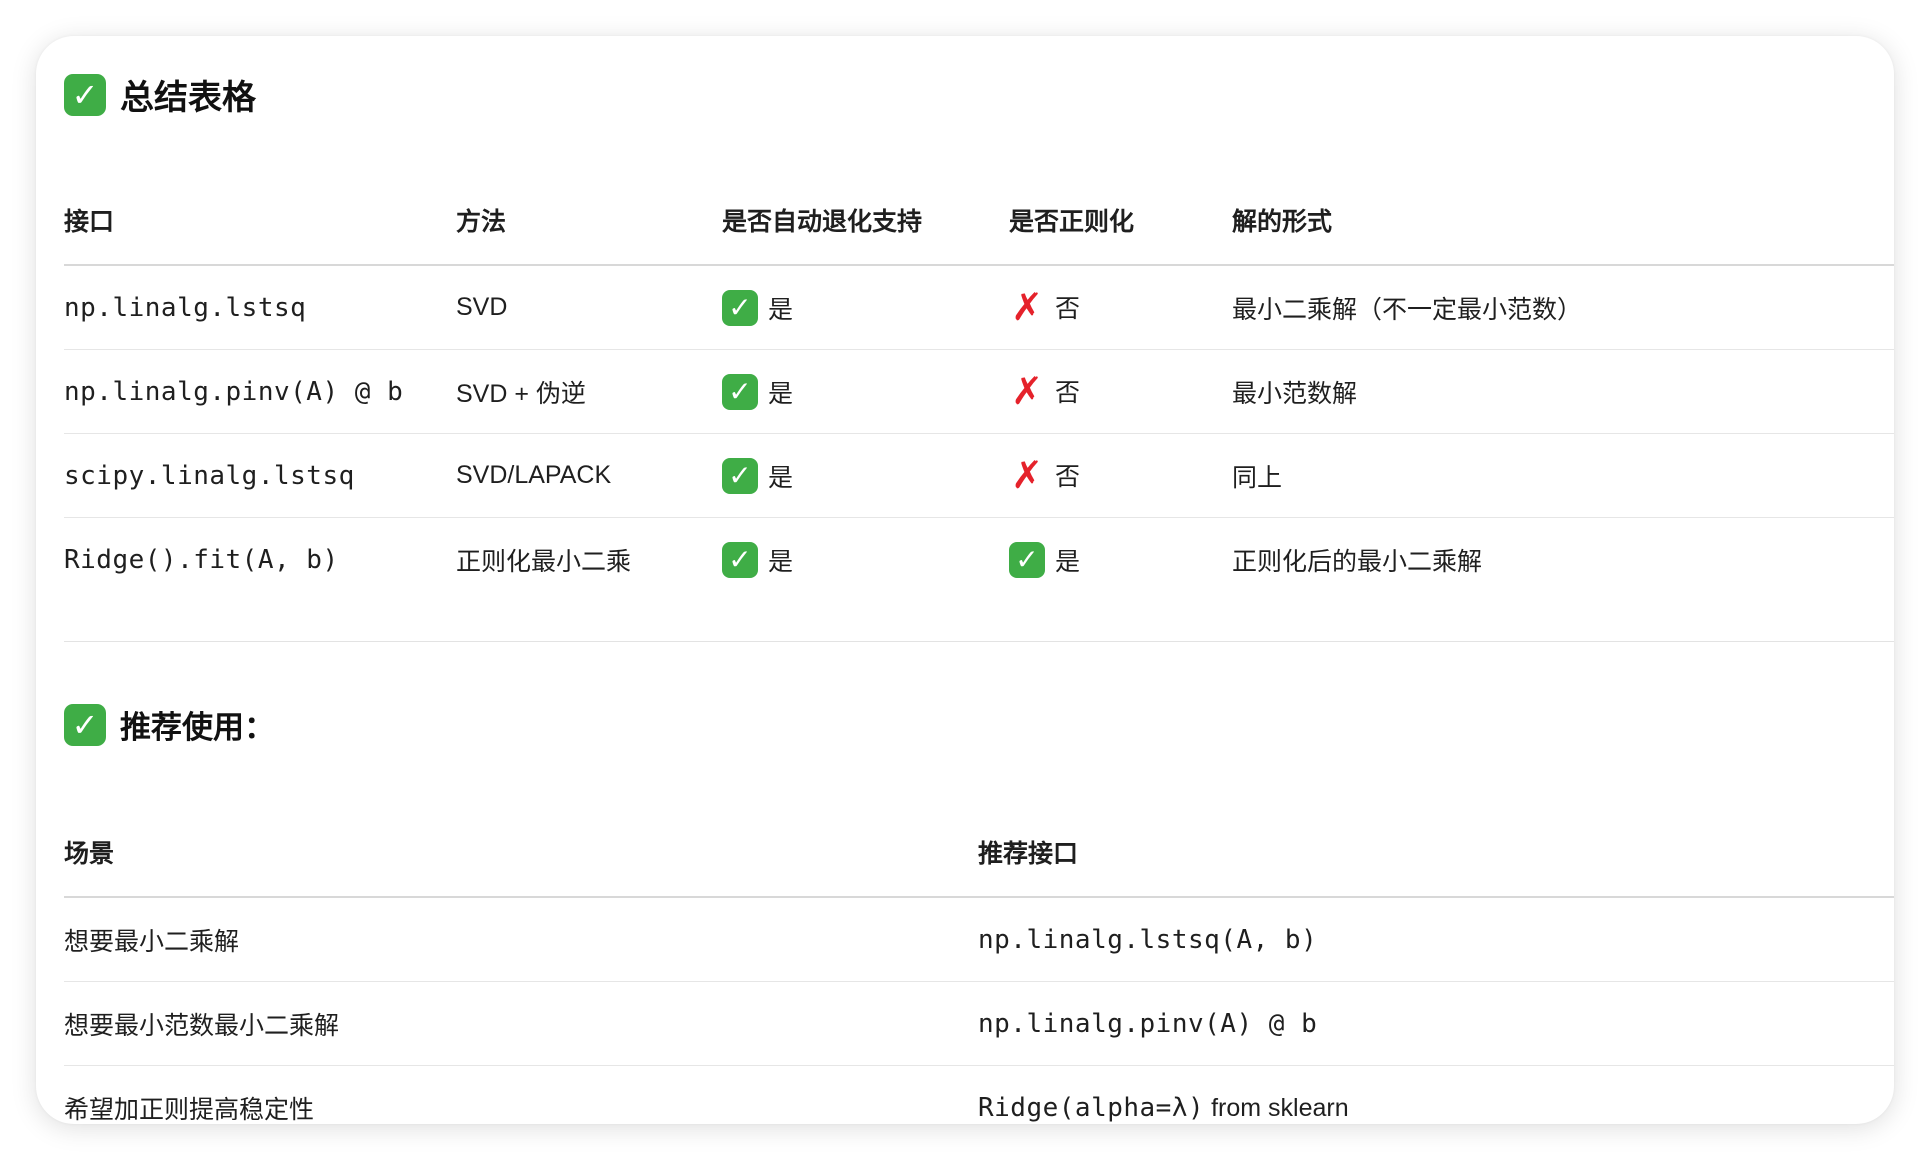  What do you see at coordinates (1436, 1095) in the screenshot?
I see `interface-cell: Ridge(alpha=λ) from sklearn` at bounding box center [1436, 1095].